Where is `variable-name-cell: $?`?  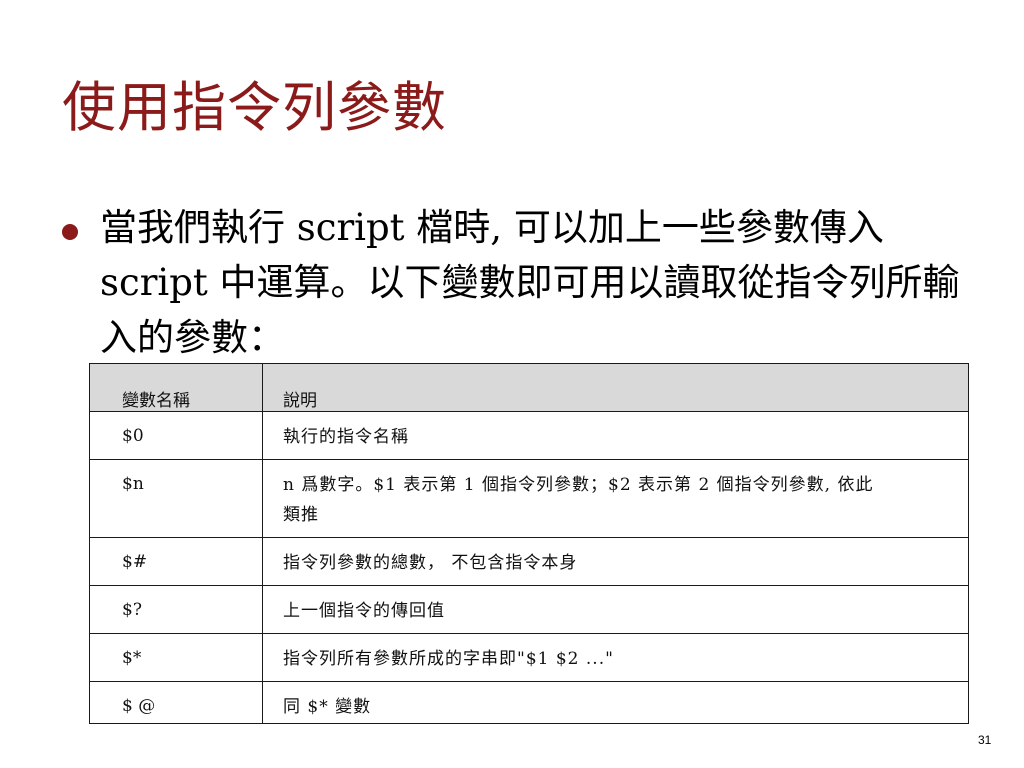
variable-name-cell: $? is located at coordinates (176, 609).